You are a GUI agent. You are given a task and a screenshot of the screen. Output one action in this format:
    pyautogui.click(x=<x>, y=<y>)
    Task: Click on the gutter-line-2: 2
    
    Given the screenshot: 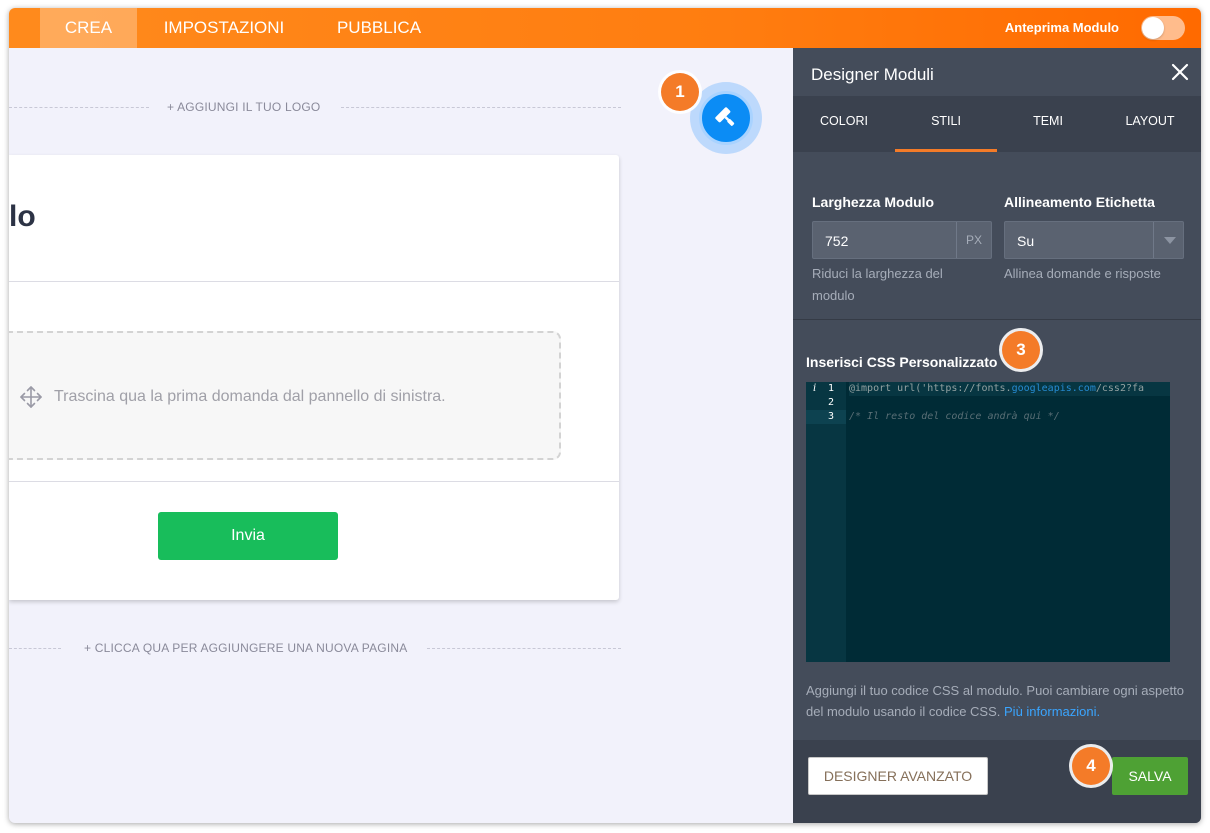 What is the action you would take?
    pyautogui.click(x=830, y=402)
    